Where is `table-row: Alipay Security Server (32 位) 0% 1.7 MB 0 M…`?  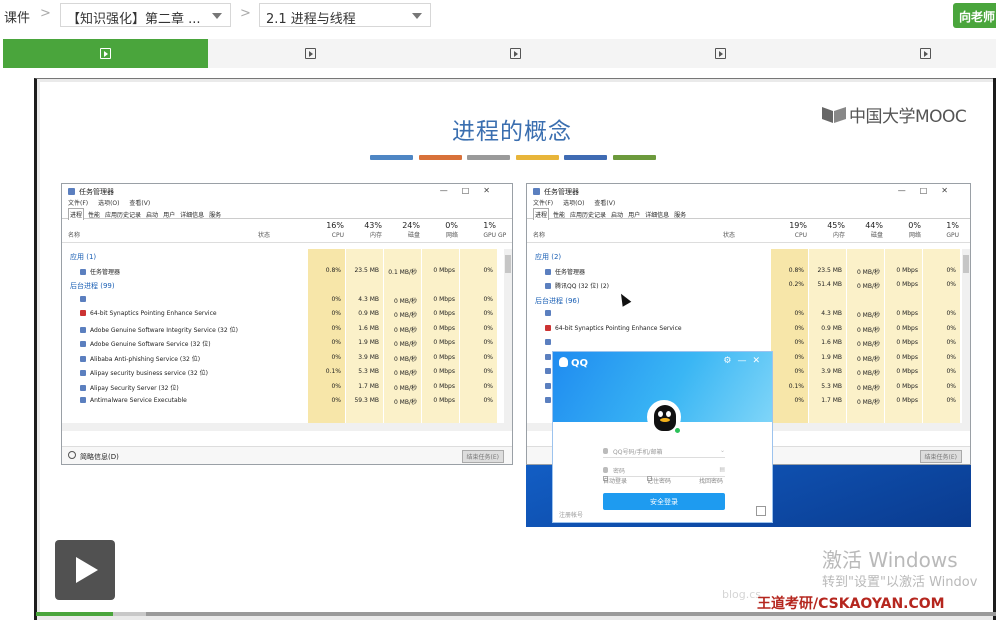 table-row: Alipay Security Server (32 位) 0% 1.7 MB 0 M… is located at coordinates (283, 387).